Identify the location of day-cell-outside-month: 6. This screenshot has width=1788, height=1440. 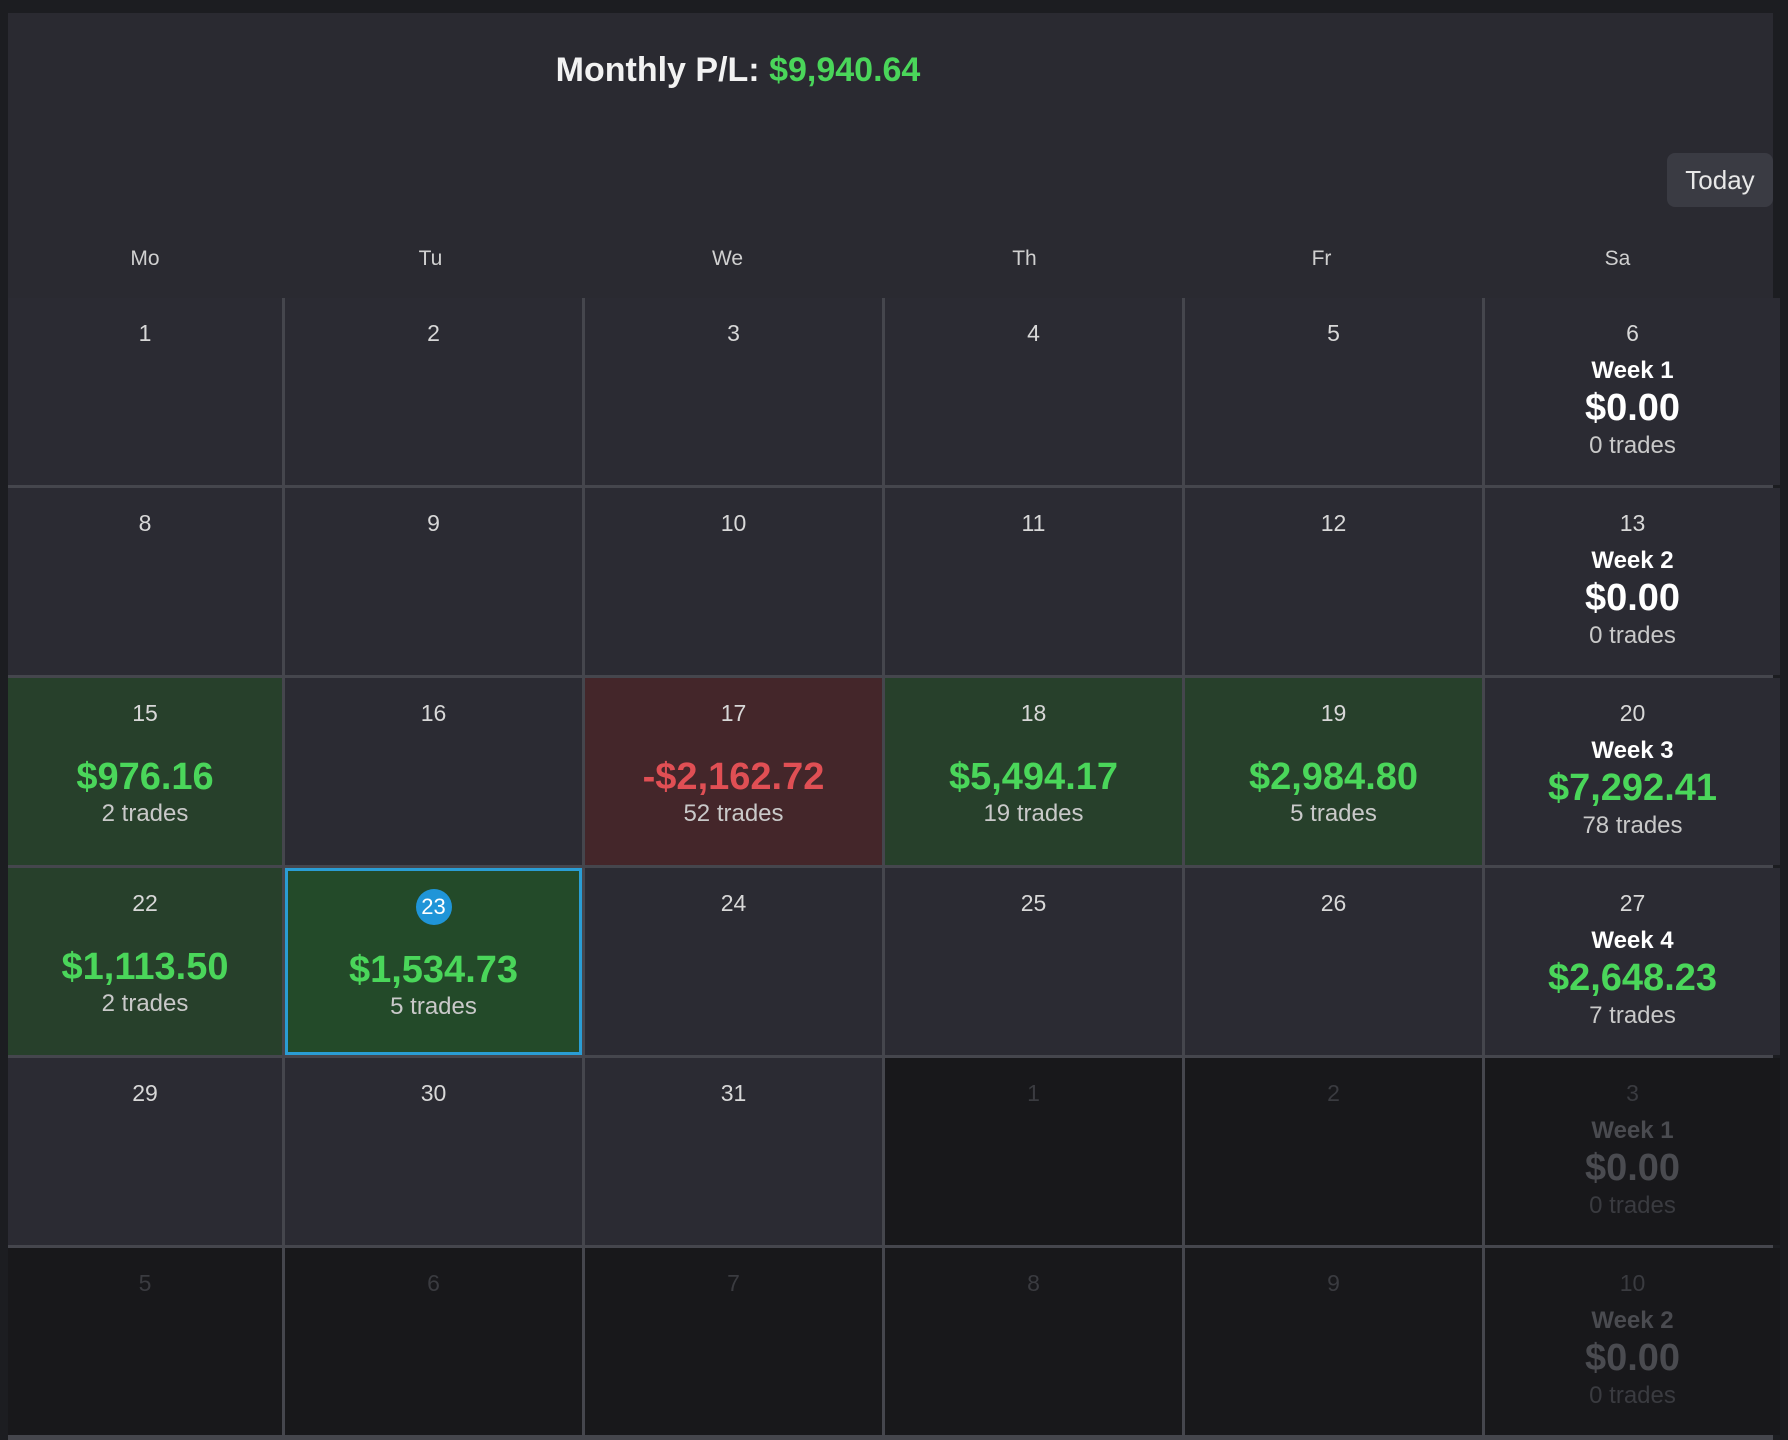
(433, 1341).